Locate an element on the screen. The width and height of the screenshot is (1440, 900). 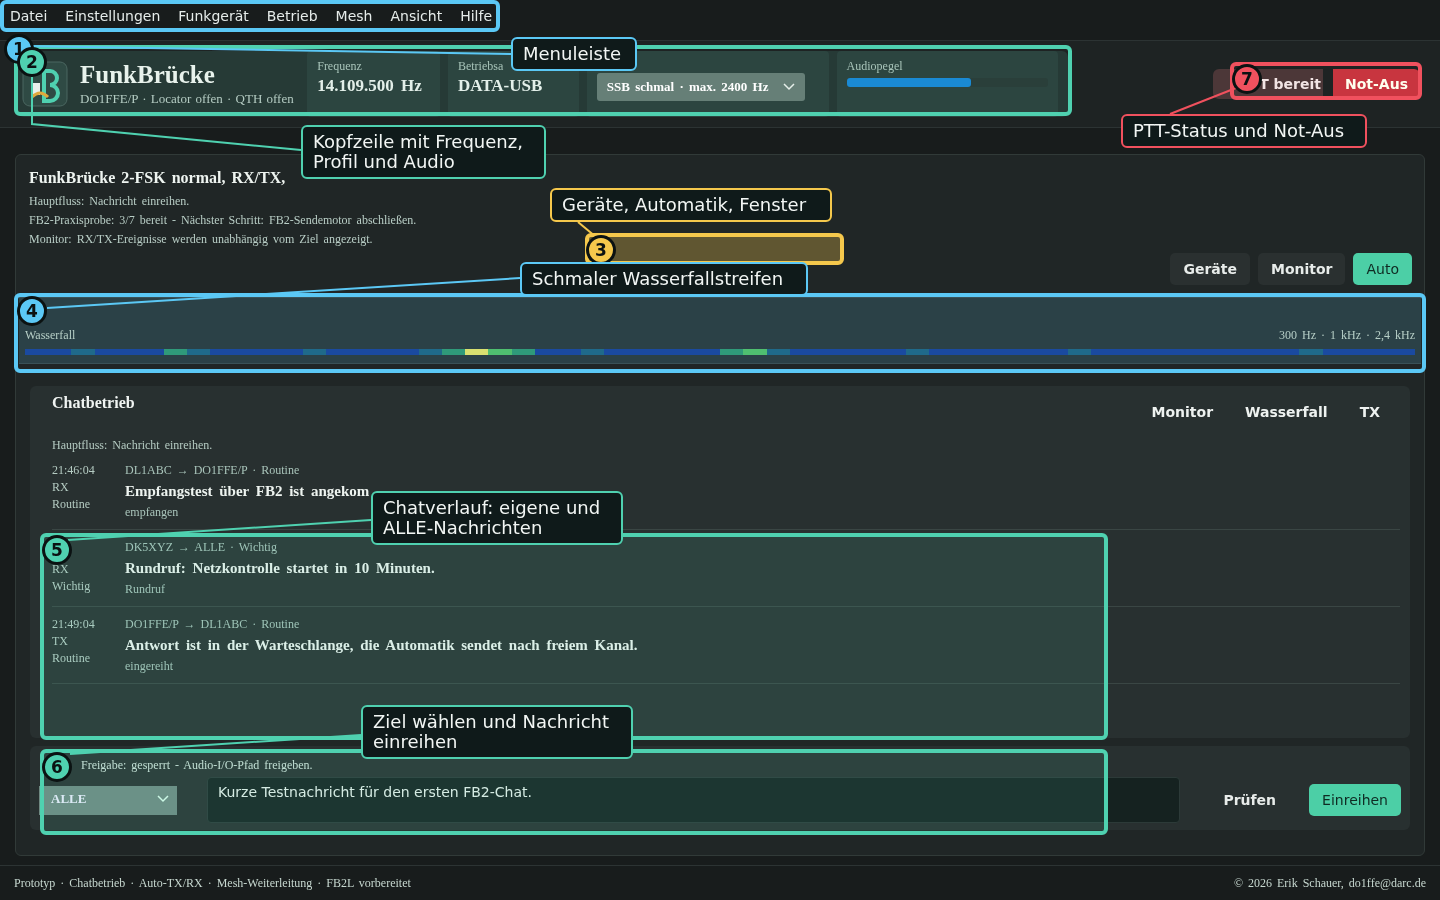
release-notice: Freigabe: gesperrt - Audio-I/O-Pfad freigeben. is located at coordinates (197, 765).